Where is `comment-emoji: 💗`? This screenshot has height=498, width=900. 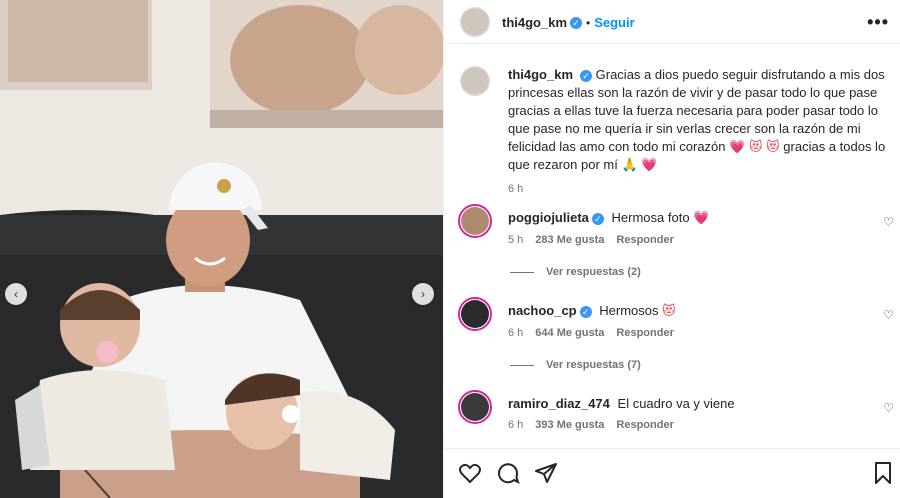 comment-emoji: 💗 is located at coordinates (701, 217).